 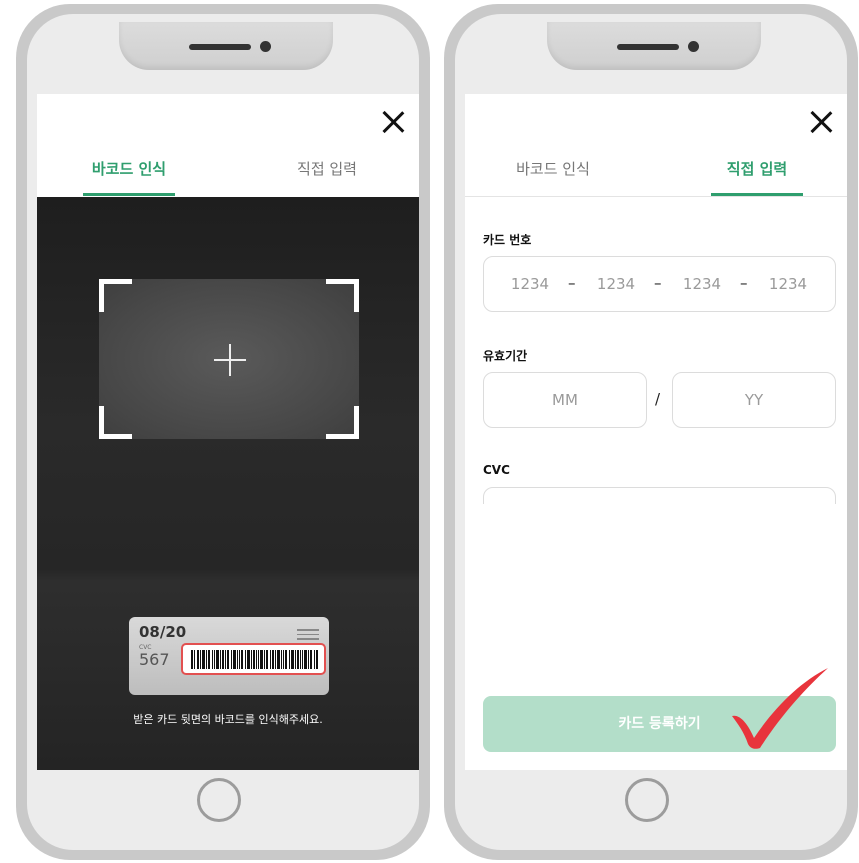 I want to click on cvc-label: CVC, so click(x=496, y=470).